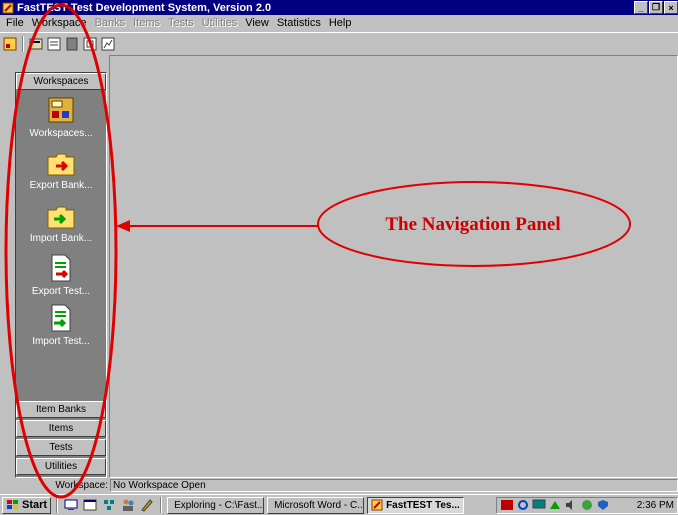  What do you see at coordinates (61, 466) in the screenshot?
I see `nav-tab-utilities: Utilities` at bounding box center [61, 466].